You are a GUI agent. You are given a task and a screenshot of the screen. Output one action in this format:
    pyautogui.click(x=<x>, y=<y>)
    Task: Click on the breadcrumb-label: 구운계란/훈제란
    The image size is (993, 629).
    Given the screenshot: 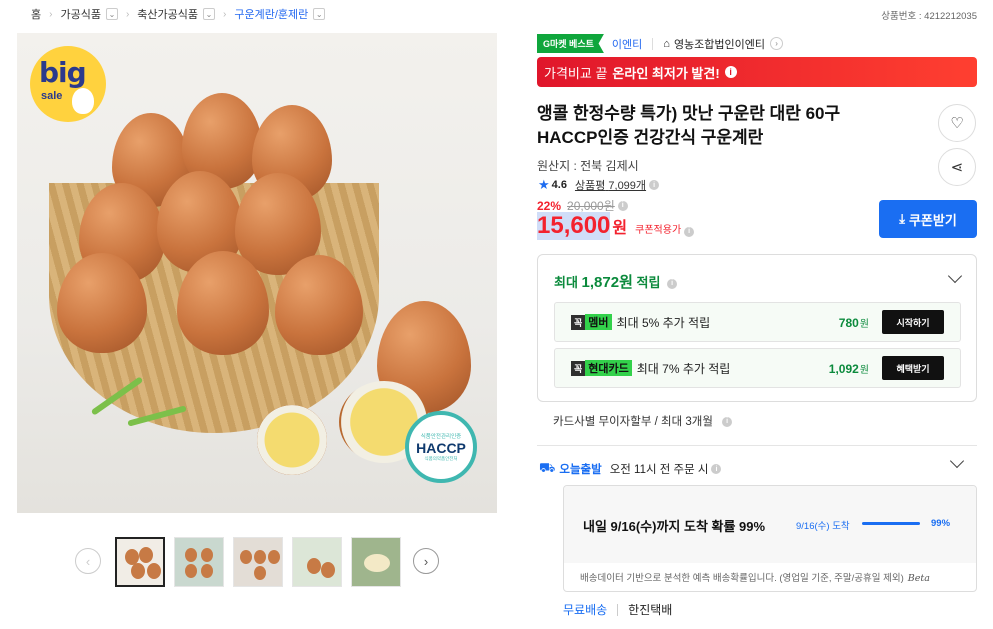 What is the action you would take?
    pyautogui.click(x=271, y=15)
    